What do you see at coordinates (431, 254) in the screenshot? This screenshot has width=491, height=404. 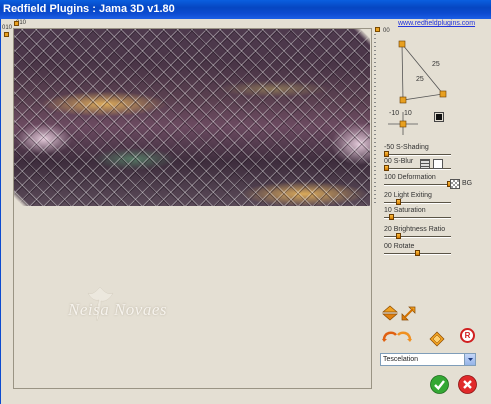 I see `slider-rotate: 00 Rotate` at bounding box center [431, 254].